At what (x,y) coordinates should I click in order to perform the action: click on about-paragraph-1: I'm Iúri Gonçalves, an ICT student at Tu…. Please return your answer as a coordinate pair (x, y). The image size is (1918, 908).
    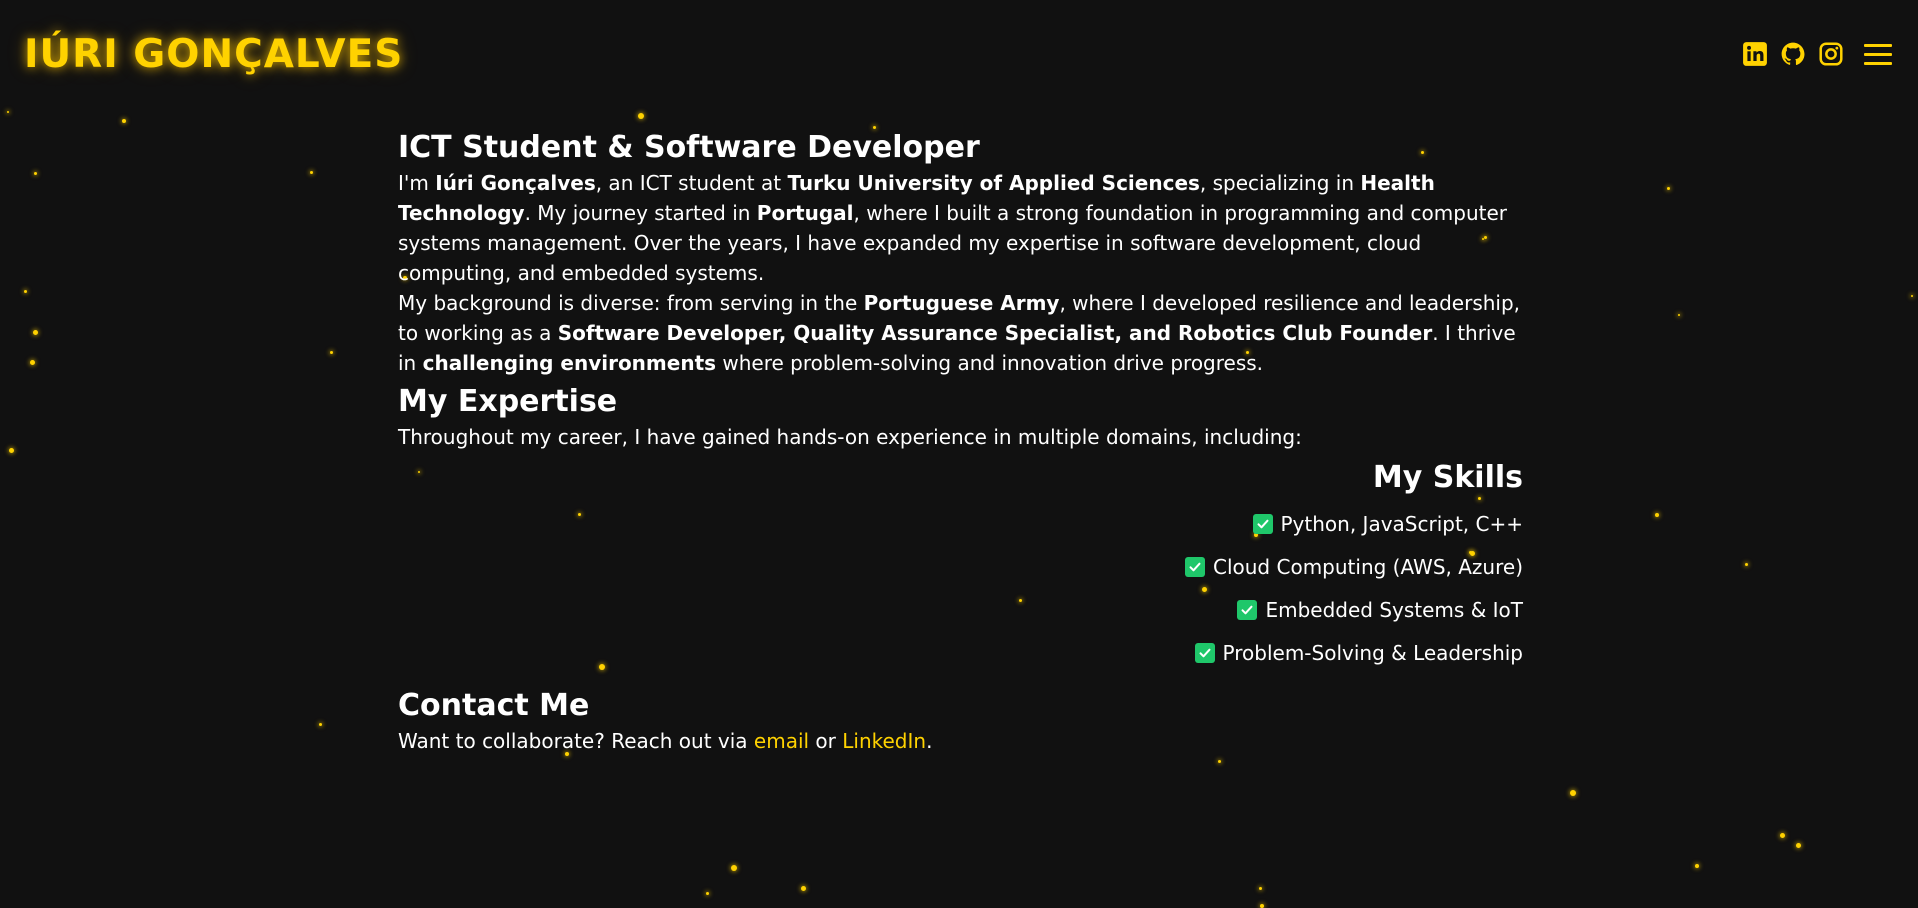
    Looking at the image, I should click on (953, 228).